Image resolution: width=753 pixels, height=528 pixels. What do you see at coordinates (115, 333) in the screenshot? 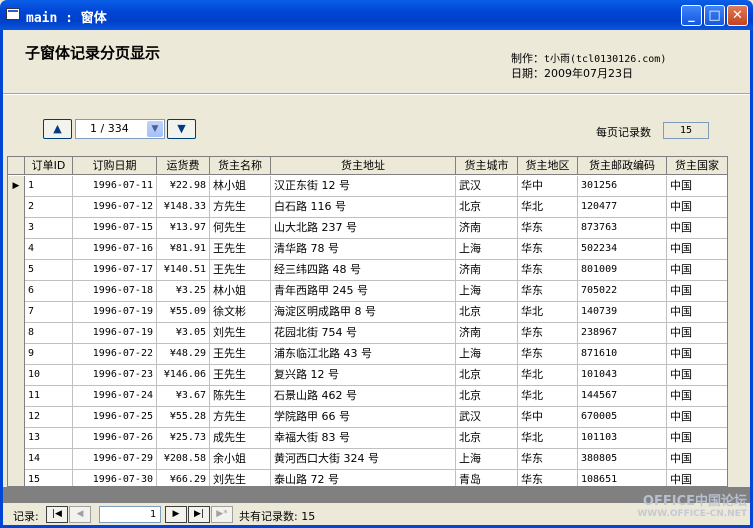
I see `table-cell: 1996-07-19` at bounding box center [115, 333].